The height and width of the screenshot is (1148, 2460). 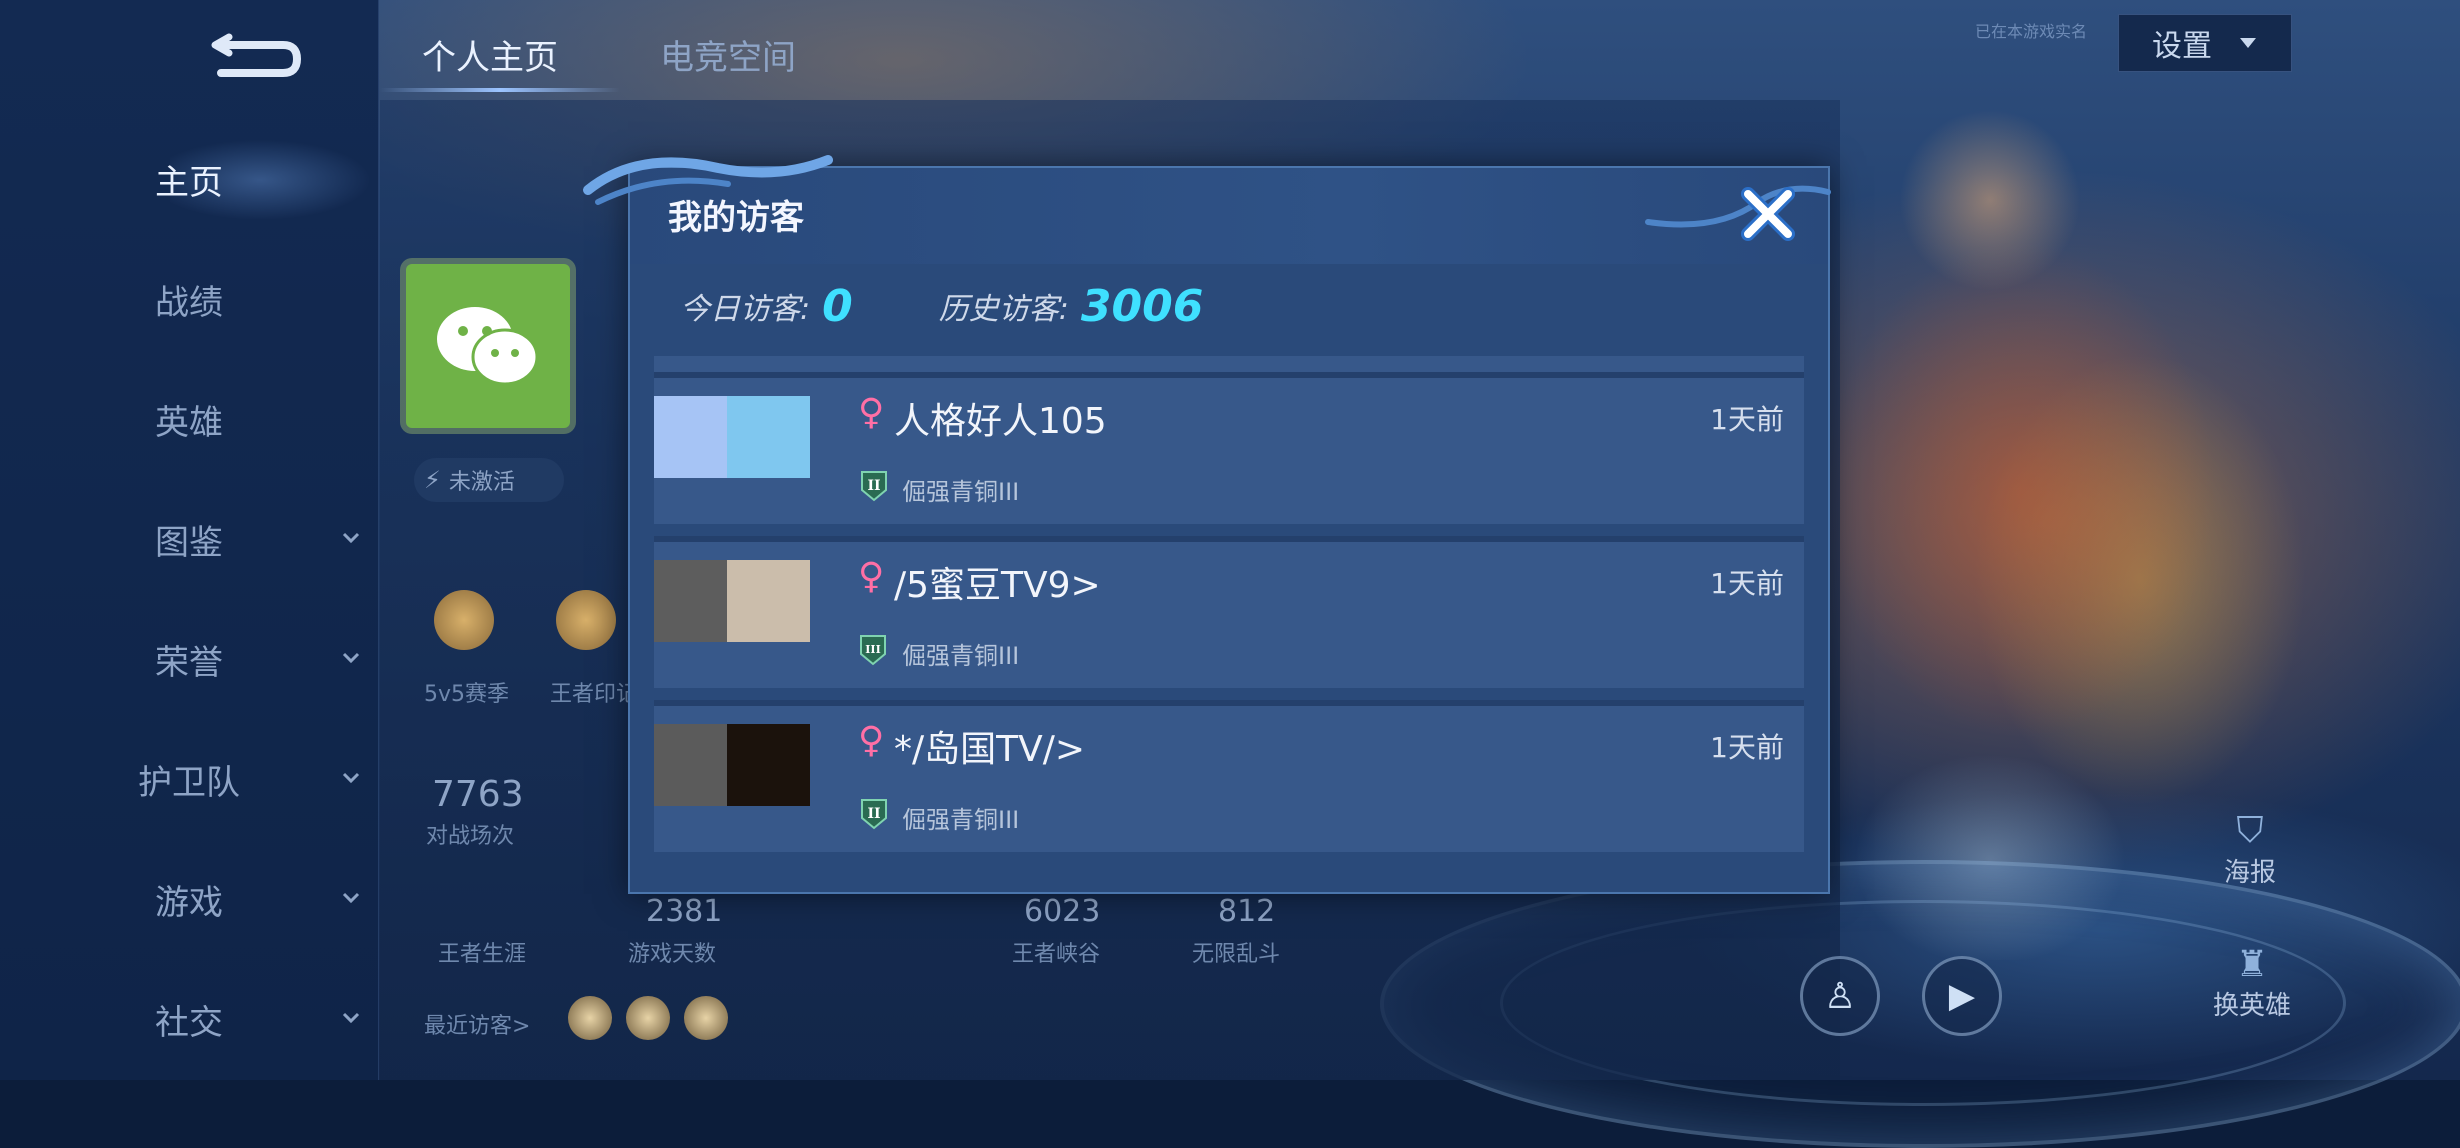 What do you see at coordinates (2251, 1006) in the screenshot?
I see `change-hero-label: 换英雄` at bounding box center [2251, 1006].